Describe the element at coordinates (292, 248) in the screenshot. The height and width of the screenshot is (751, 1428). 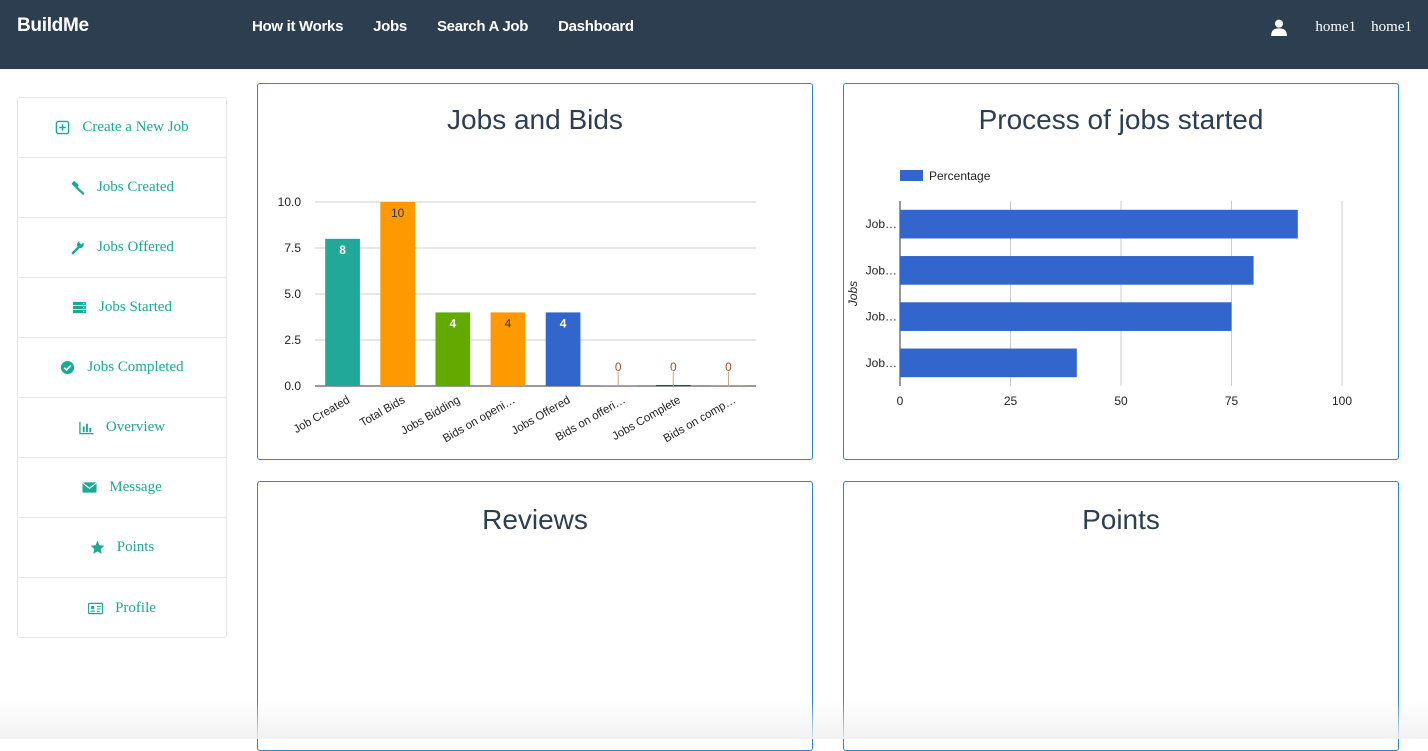
I see `y-tick-label: 7.5` at that location.